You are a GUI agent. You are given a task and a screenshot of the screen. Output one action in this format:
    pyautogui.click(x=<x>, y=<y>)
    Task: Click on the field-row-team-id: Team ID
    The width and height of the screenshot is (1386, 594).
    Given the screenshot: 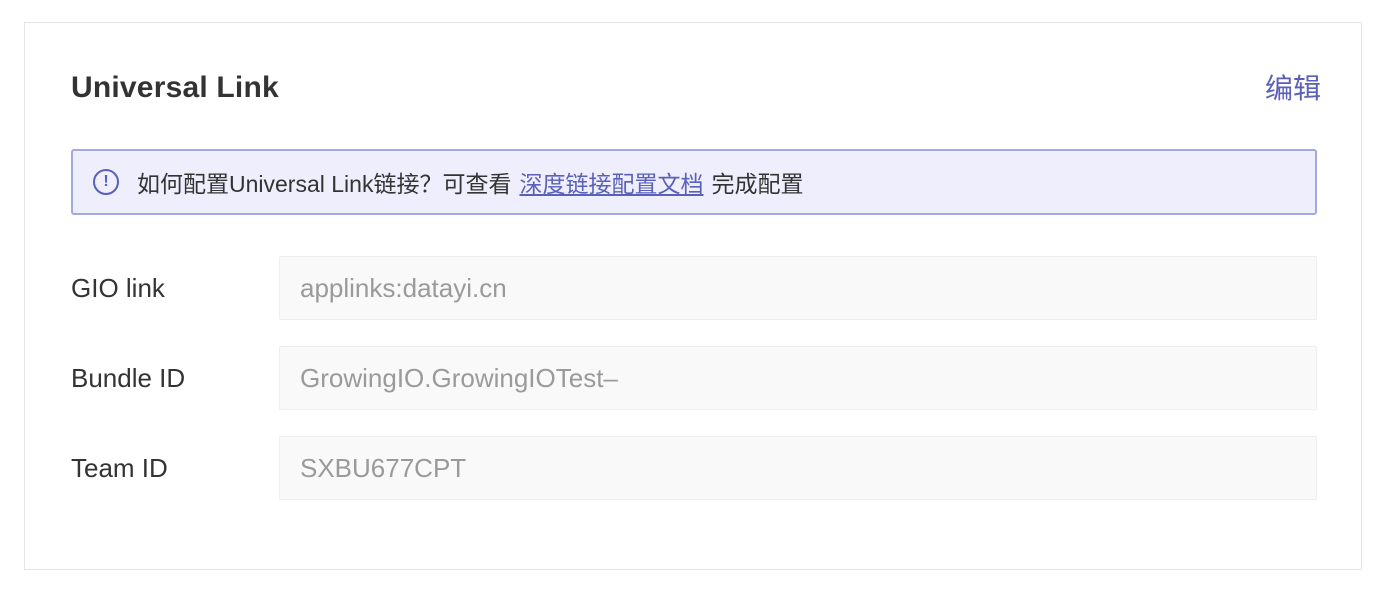 What is the action you would take?
    pyautogui.click(x=694, y=468)
    